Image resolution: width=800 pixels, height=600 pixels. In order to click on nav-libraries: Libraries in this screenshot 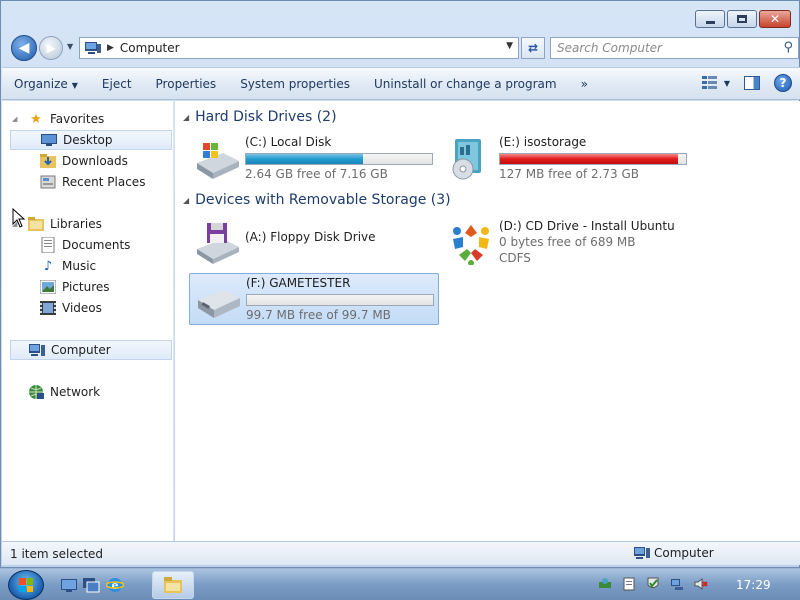, I will do `click(91, 224)`.